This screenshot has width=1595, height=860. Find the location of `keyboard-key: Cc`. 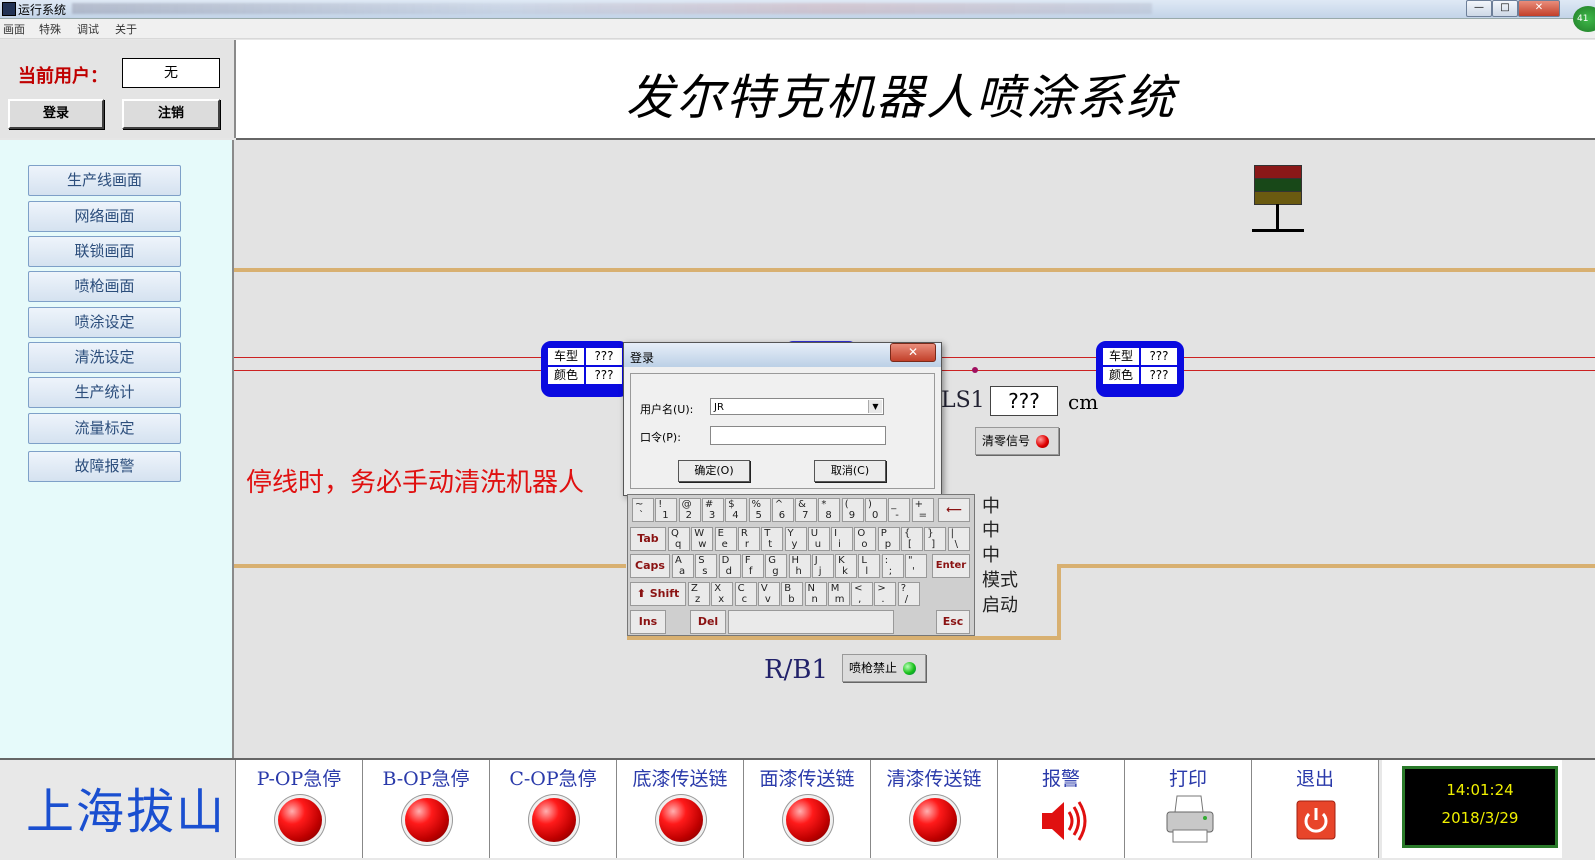

keyboard-key: Cc is located at coordinates (745, 594).